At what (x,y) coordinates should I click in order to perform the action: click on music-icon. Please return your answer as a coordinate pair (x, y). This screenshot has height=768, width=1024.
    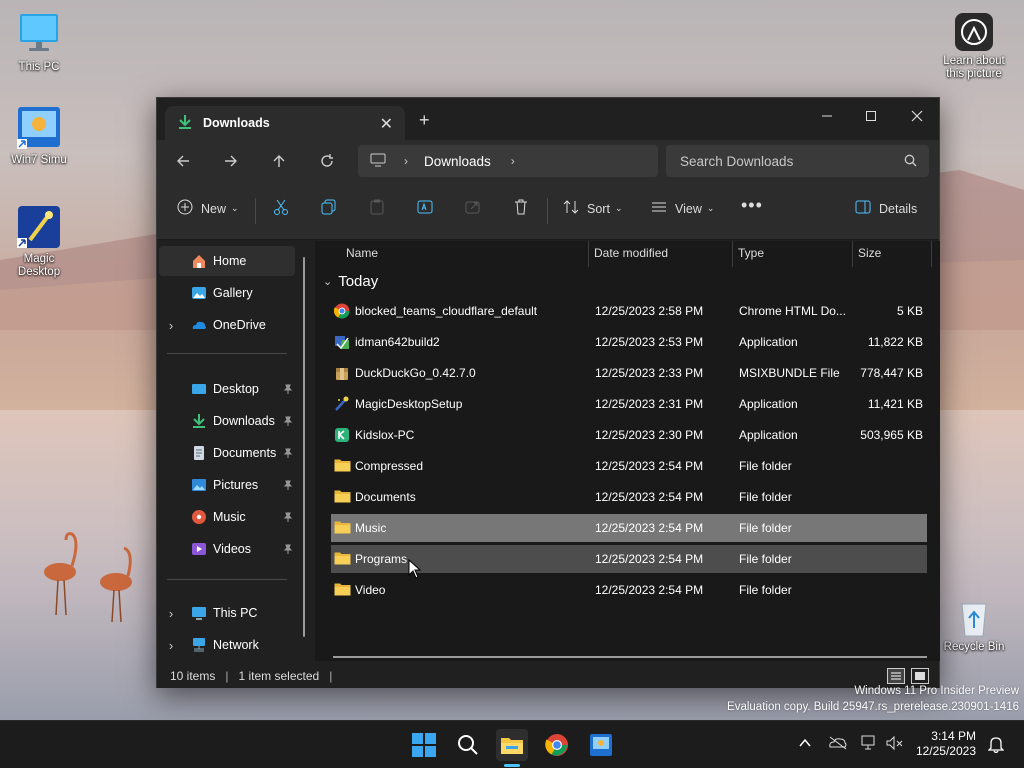
    Looking at the image, I should click on (199, 517).